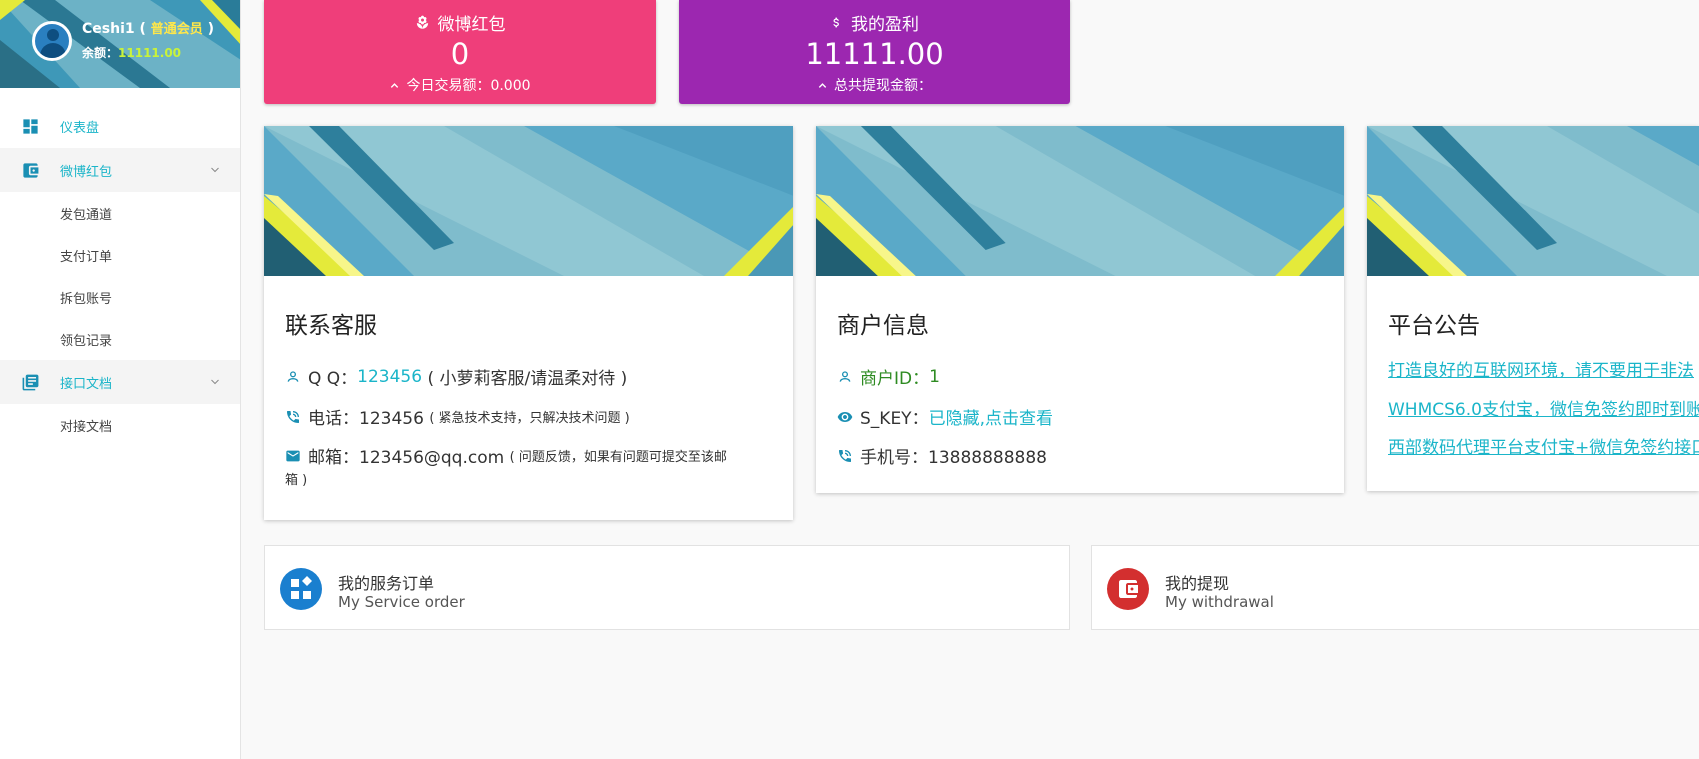  I want to click on sidebar-subitem-fabao-channel: 发包通道, so click(120, 213).